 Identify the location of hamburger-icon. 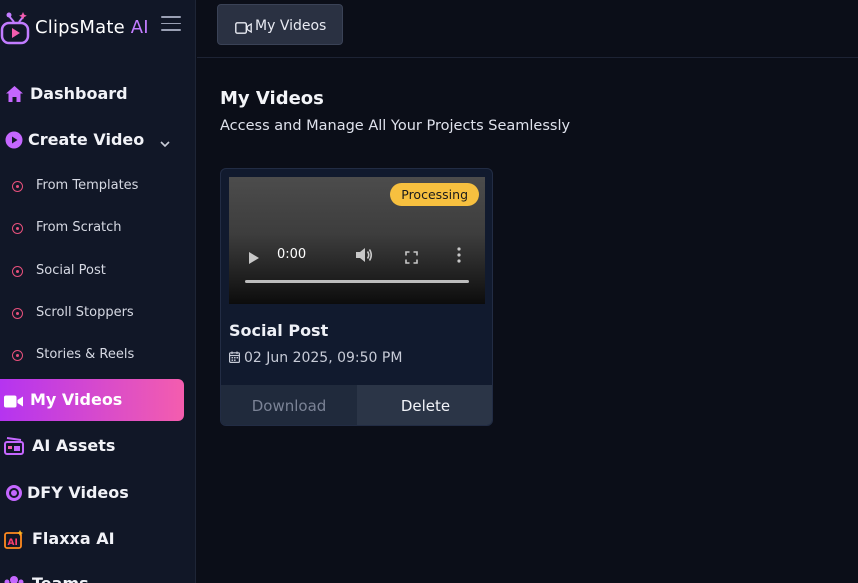
(171, 24).